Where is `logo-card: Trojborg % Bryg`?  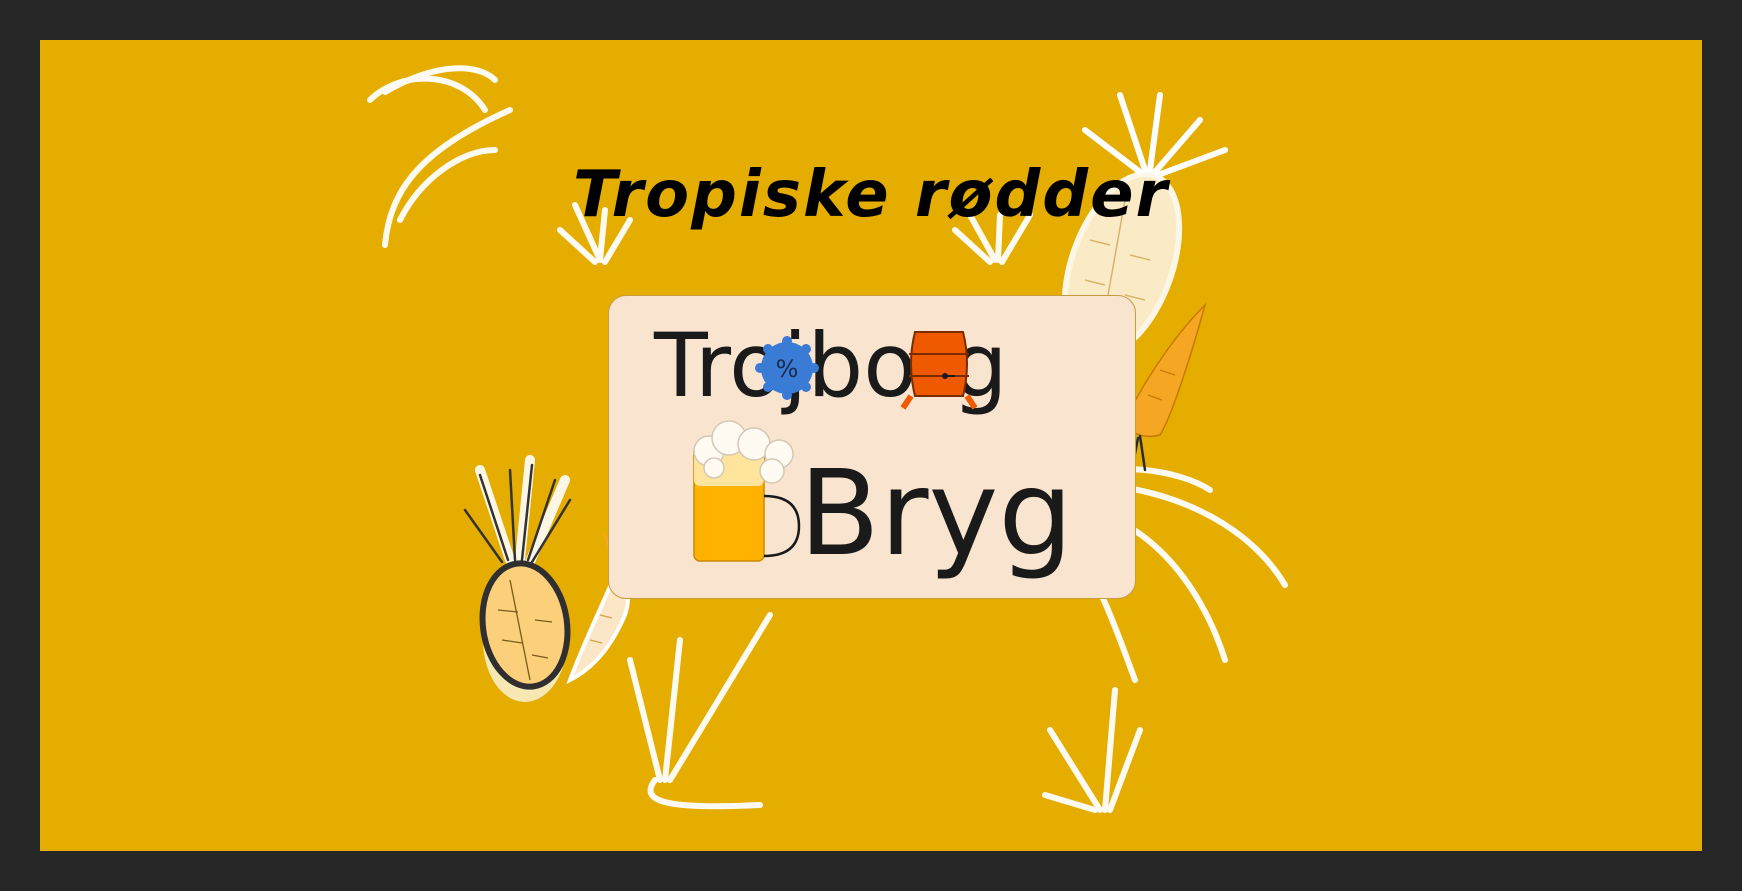
logo-card: Trojborg % Bryg is located at coordinates (872, 447).